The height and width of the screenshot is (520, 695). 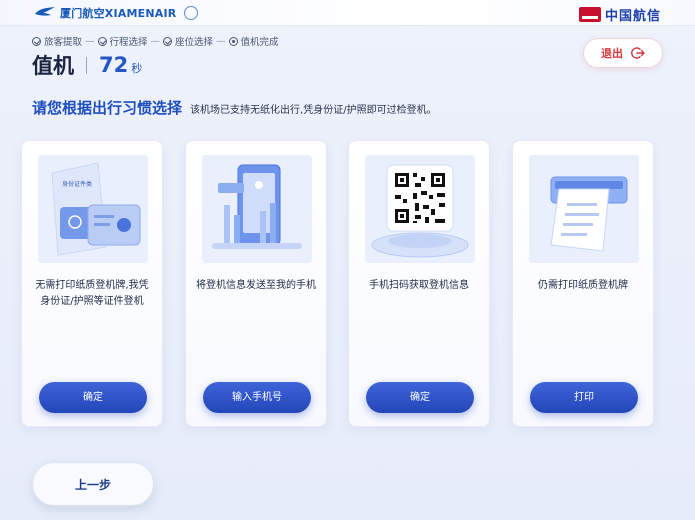 I want to click on step-itinerary: 行程选择, so click(x=122, y=41).